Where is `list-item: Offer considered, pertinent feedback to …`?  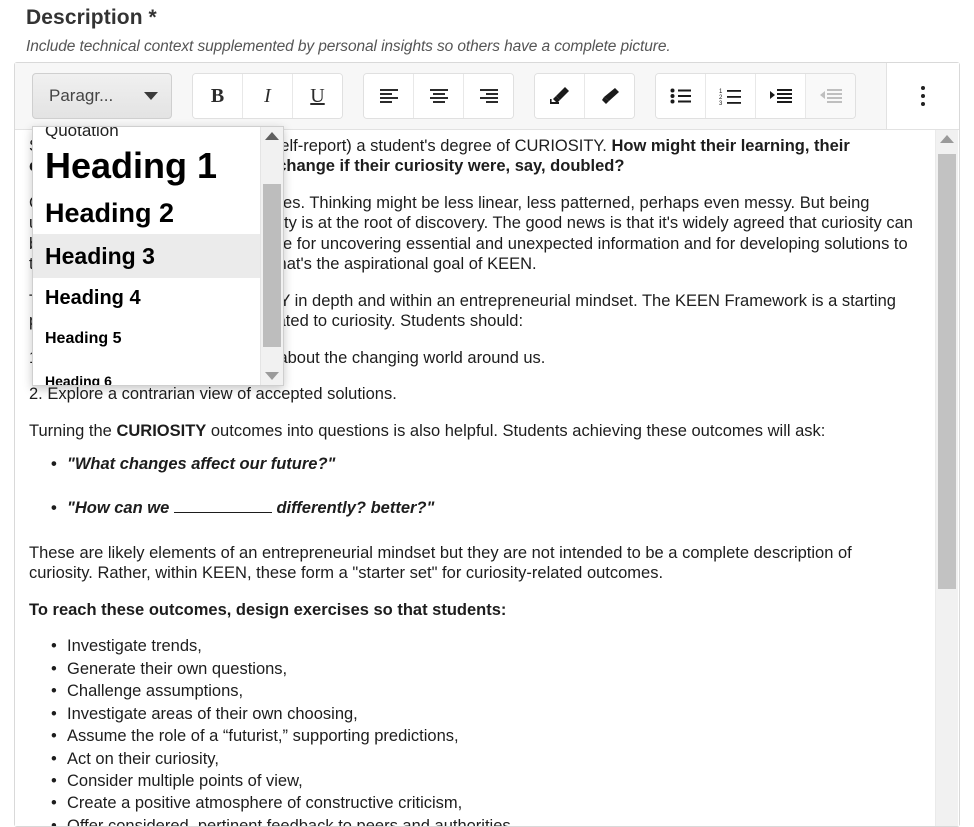 list-item: Offer considered, pertinent feedback to … is located at coordinates (484, 821).